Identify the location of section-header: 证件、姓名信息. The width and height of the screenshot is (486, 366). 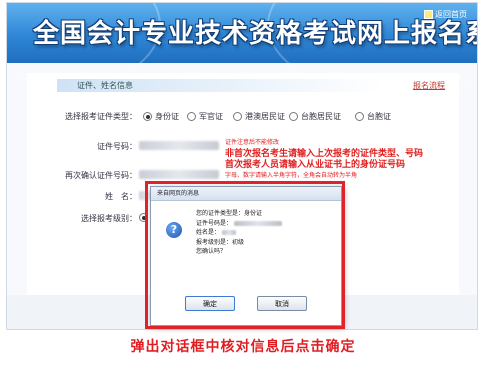
(220, 85).